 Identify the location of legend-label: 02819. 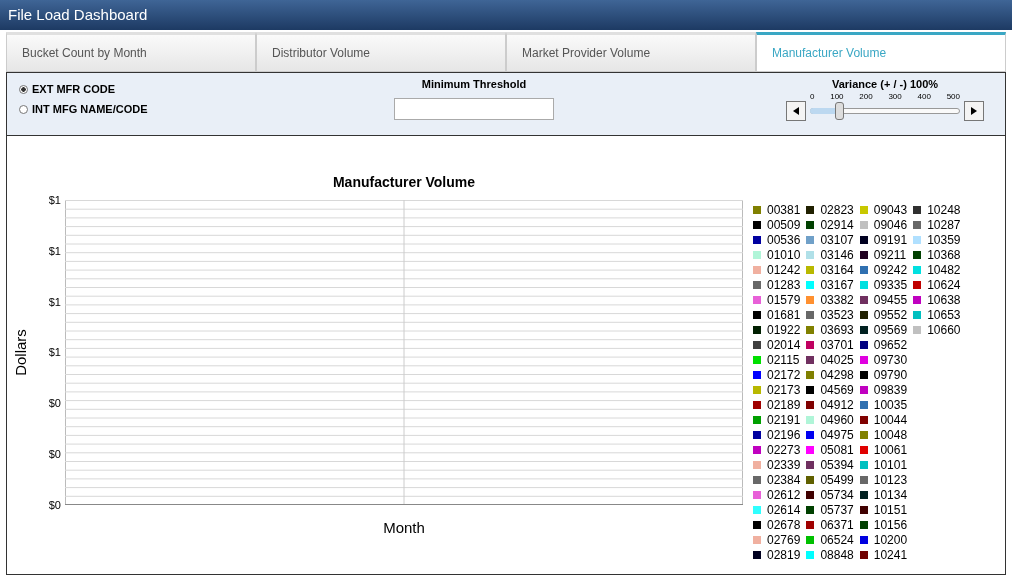
(784, 554).